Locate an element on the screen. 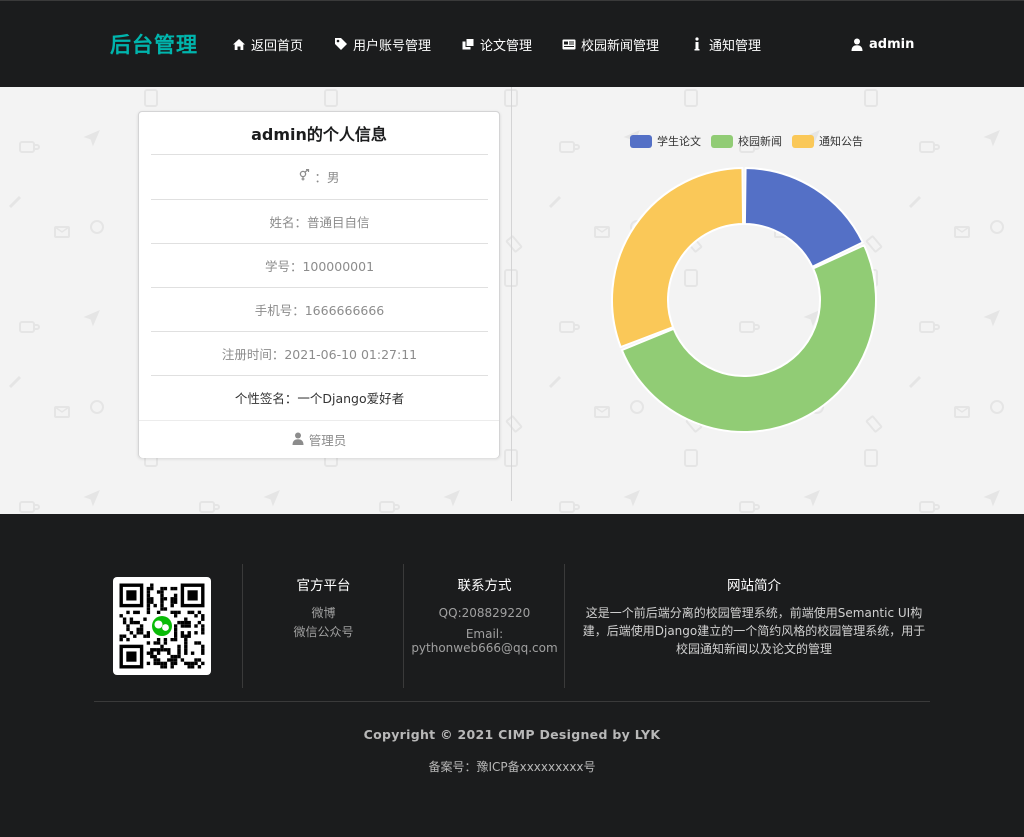 This screenshot has width=1024, height=837. nav-user-admin: admin is located at coordinates (882, 44).